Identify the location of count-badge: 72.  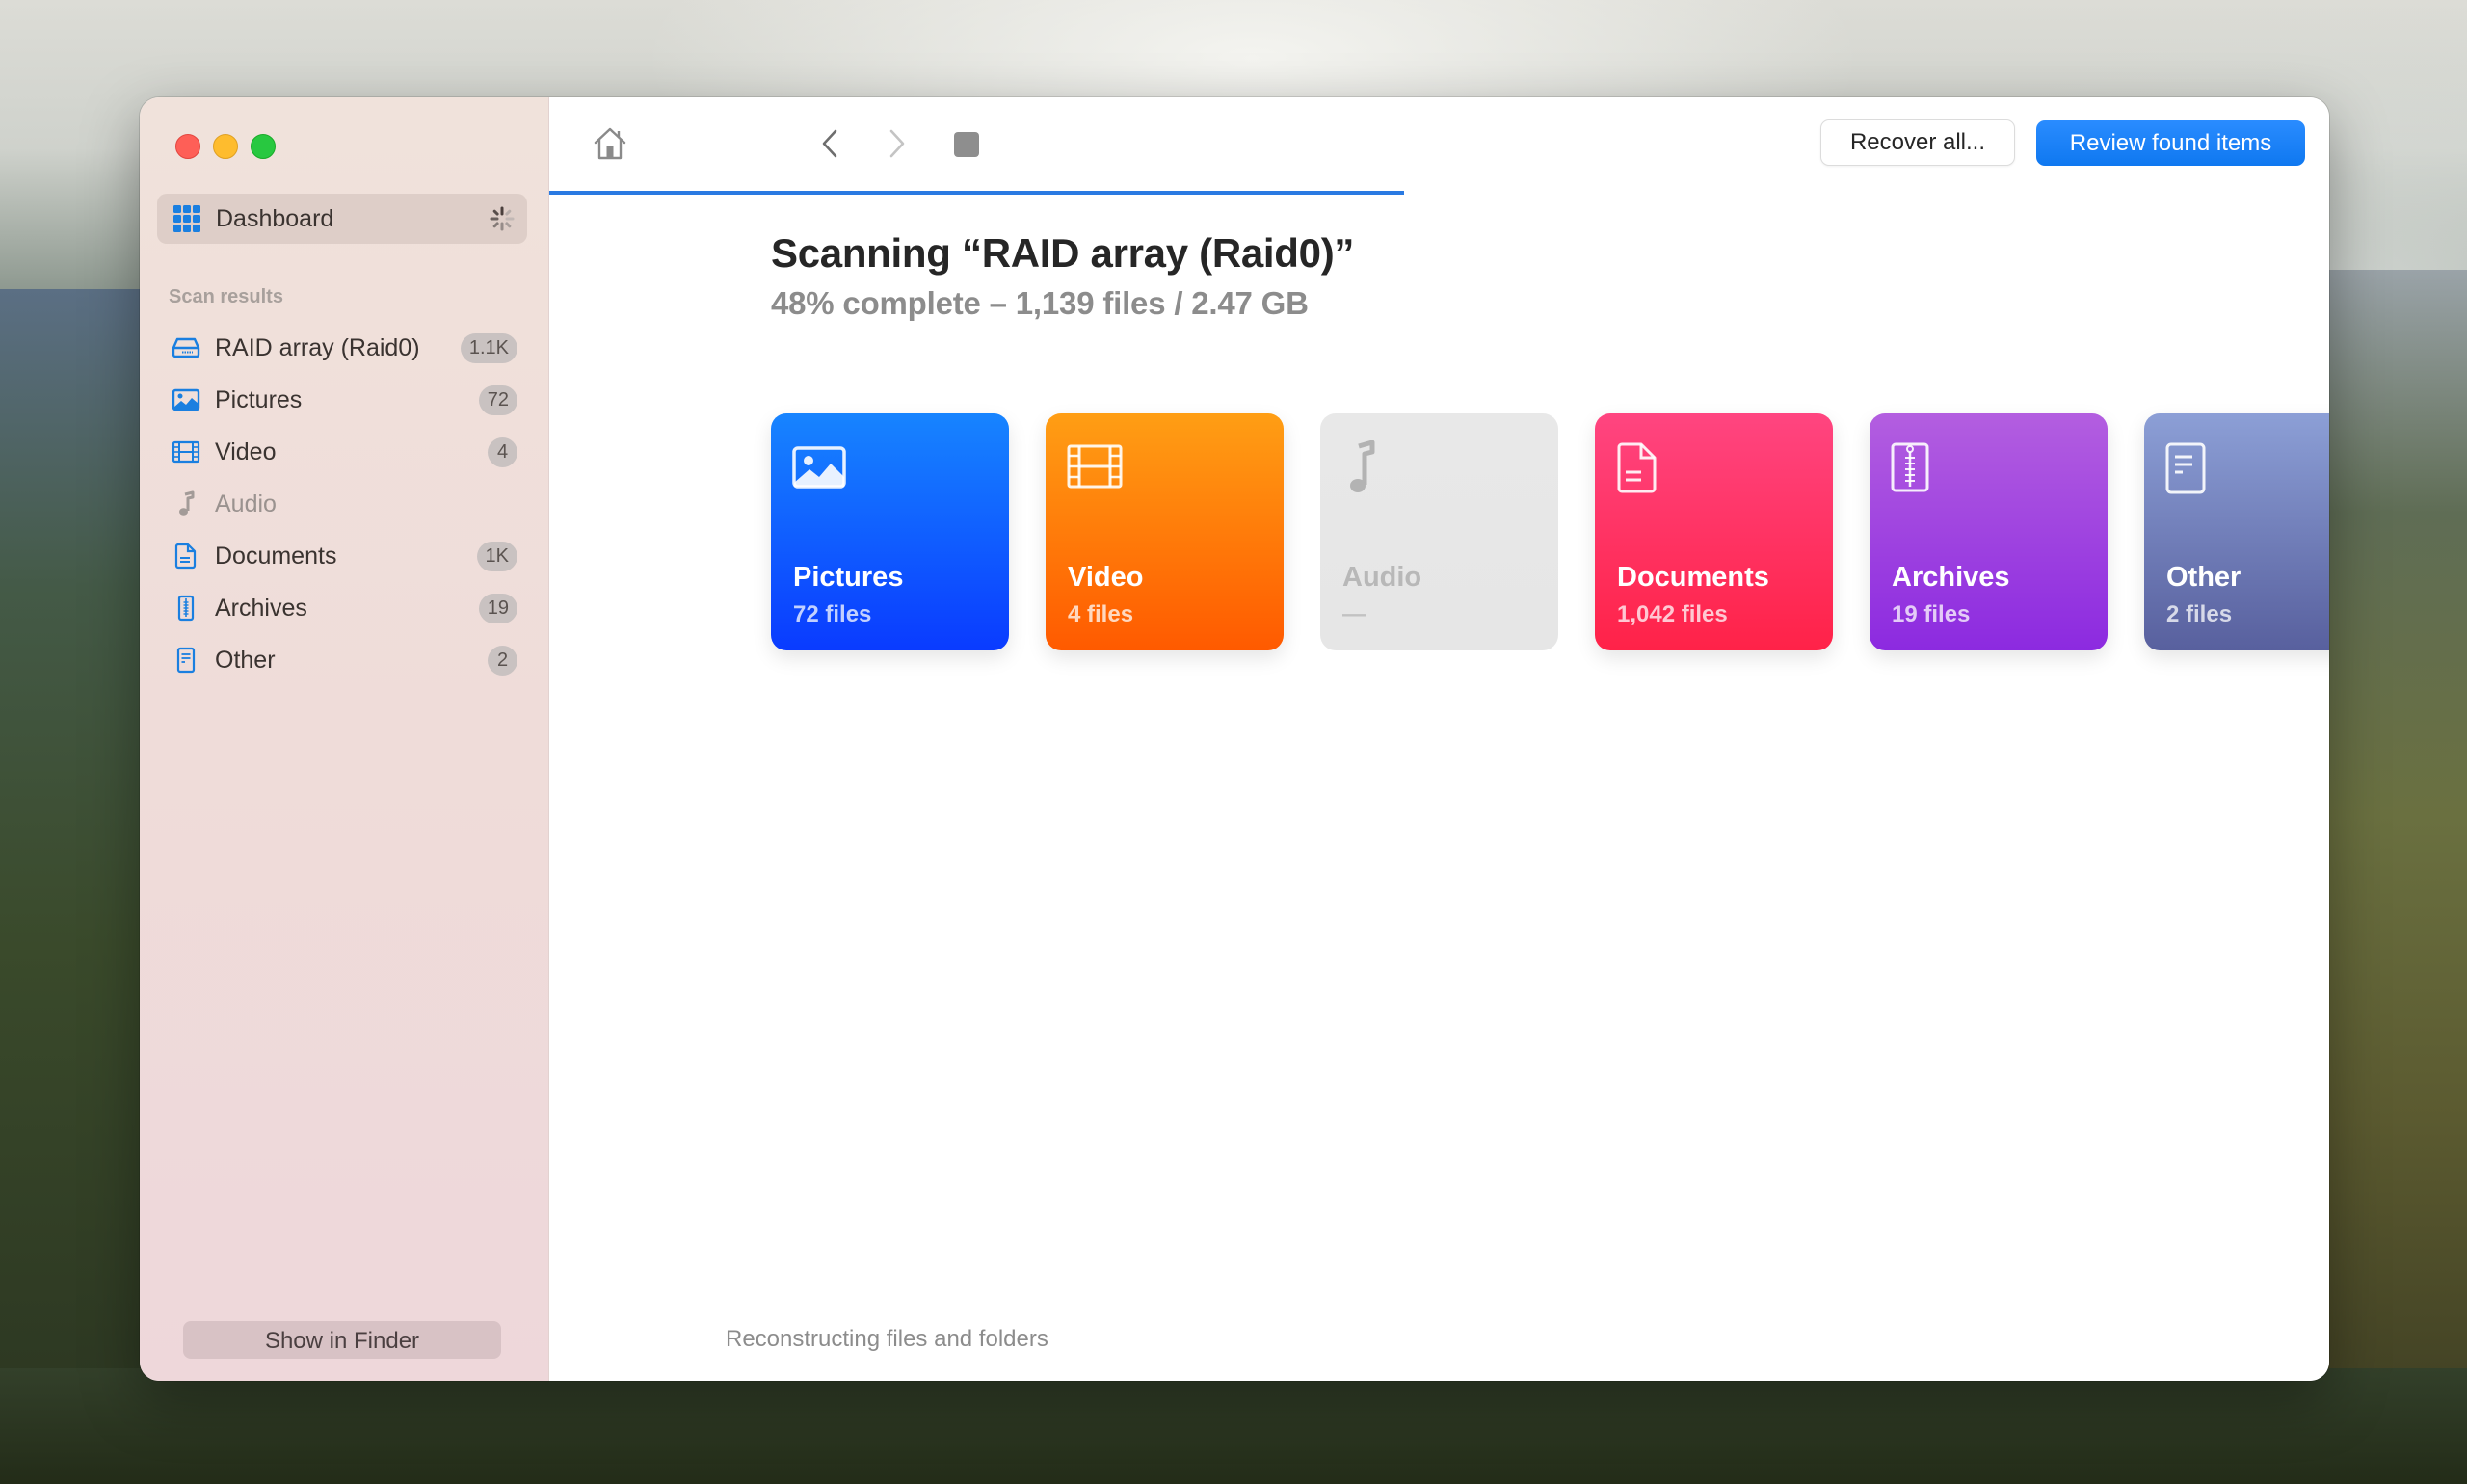
(497, 400).